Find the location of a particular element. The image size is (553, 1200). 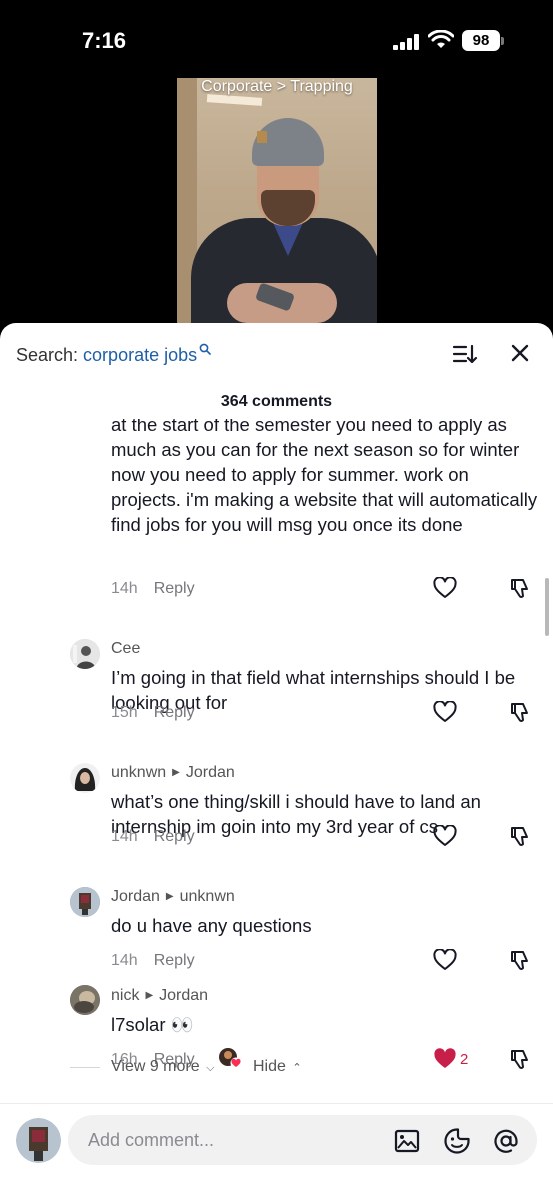

video-caption: Corporate > Trapping is located at coordinates (277, 86).